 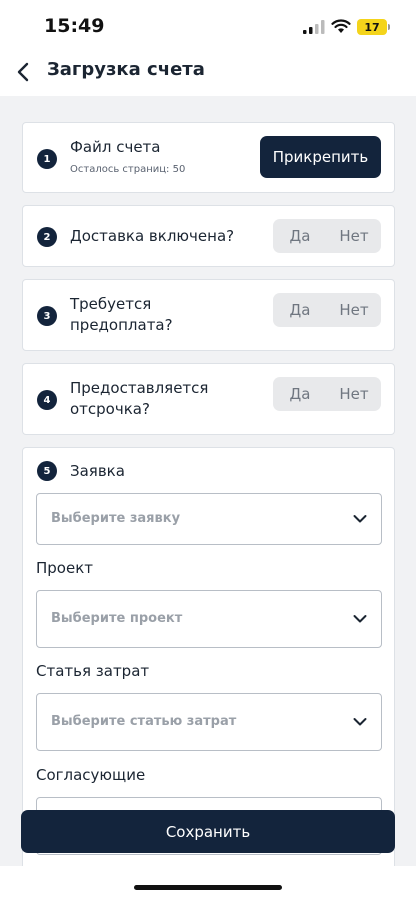 What do you see at coordinates (91, 775) in the screenshot?
I see `approvers-label: Согласующие` at bounding box center [91, 775].